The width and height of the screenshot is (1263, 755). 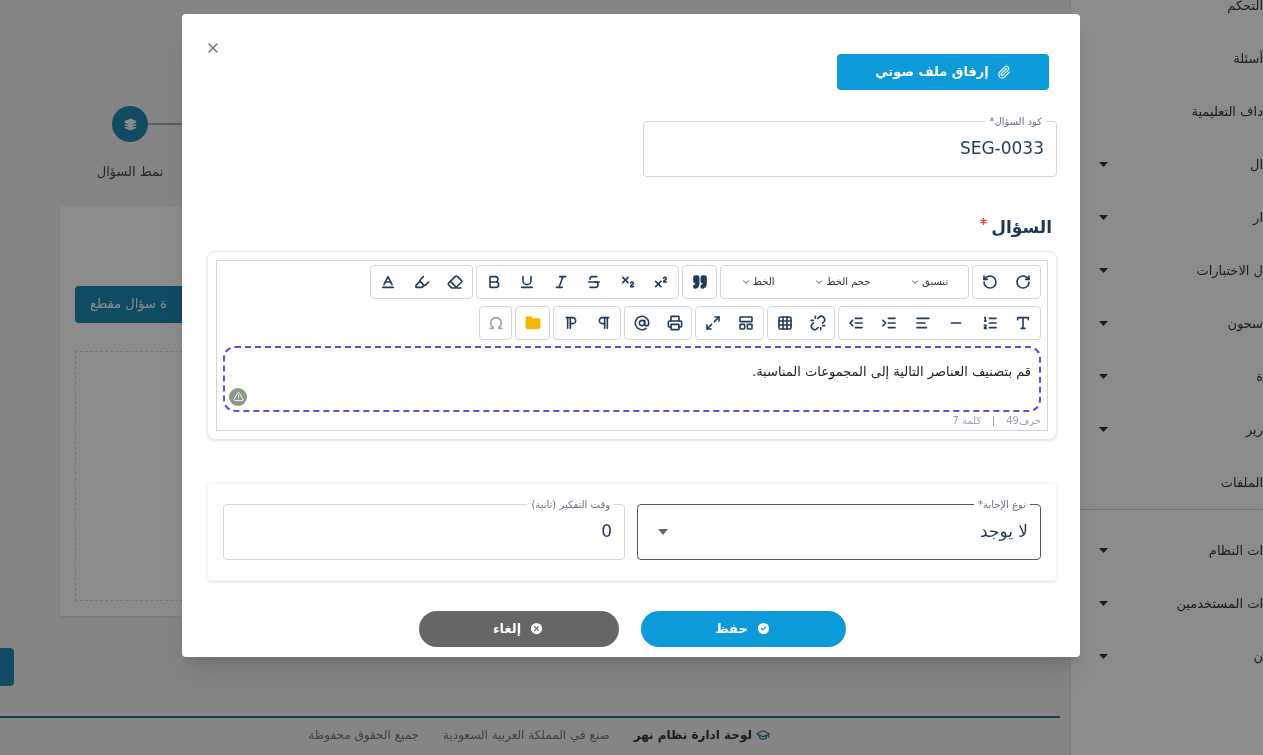 I want to click on footer-text: جميع الحقوق محفوظة, so click(x=364, y=735).